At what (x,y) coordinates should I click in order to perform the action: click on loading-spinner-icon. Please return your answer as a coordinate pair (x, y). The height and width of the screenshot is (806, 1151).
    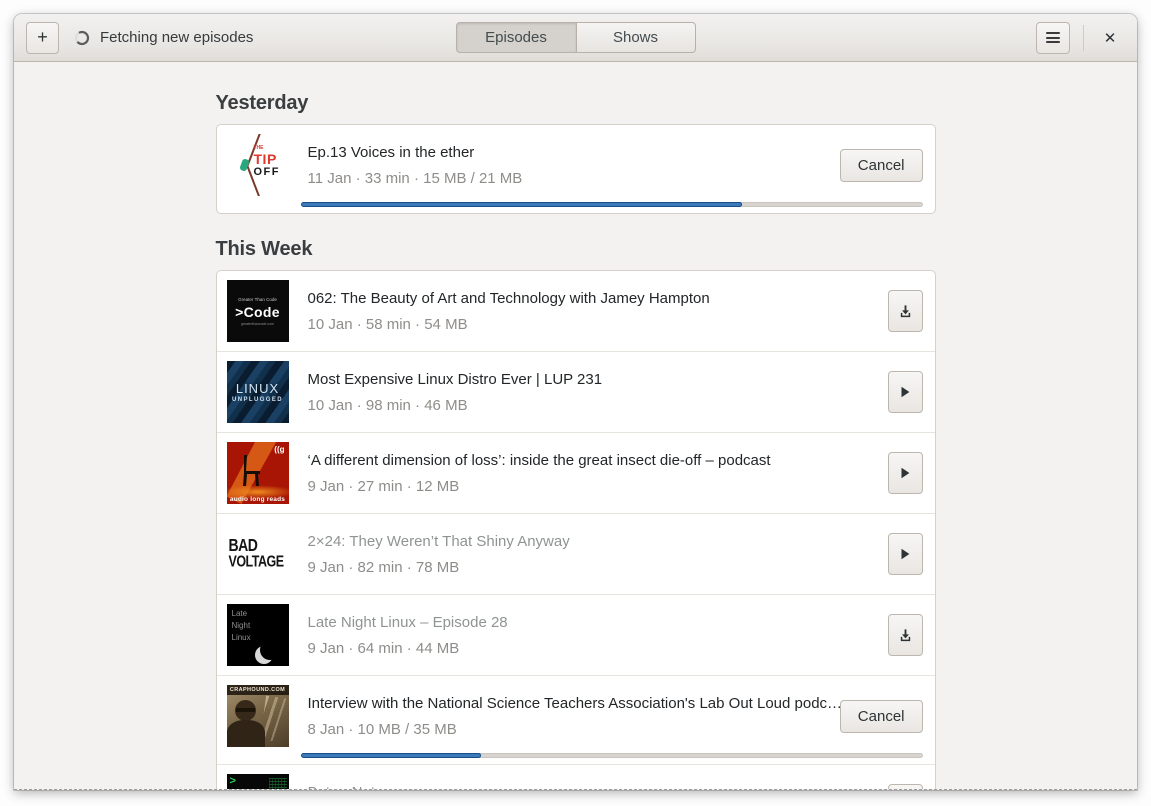
    Looking at the image, I should click on (82, 38).